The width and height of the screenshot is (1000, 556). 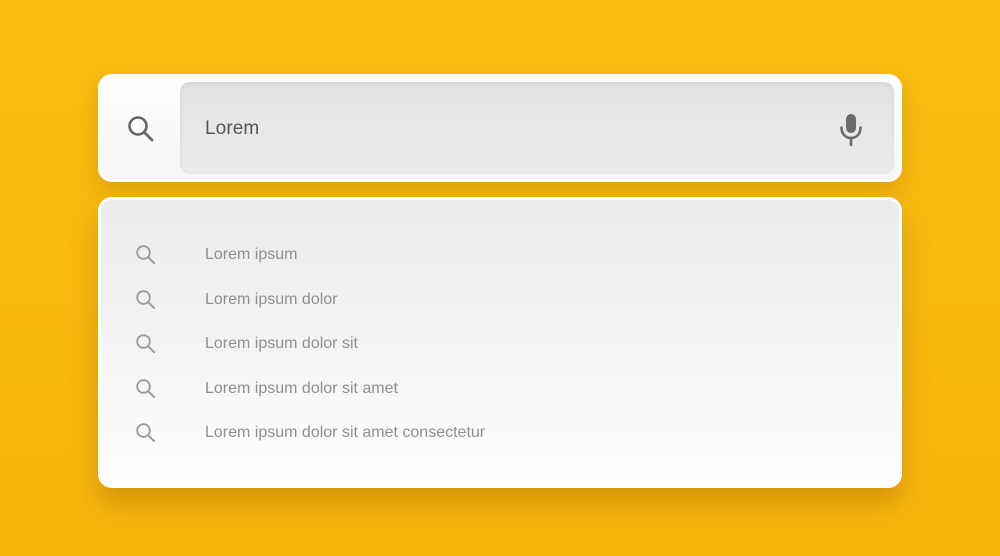 I want to click on suggestion-item: Lorem ipsum dolor sit amet consectetur, so click(x=309, y=433).